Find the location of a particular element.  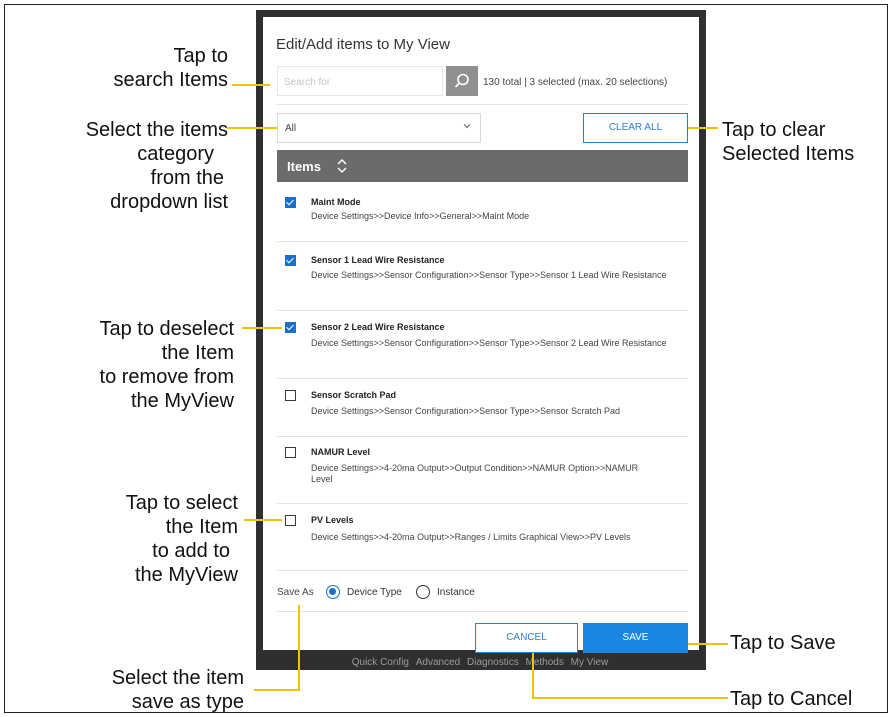

item-title: Sensor Scratch Pad is located at coordinates (354, 395).